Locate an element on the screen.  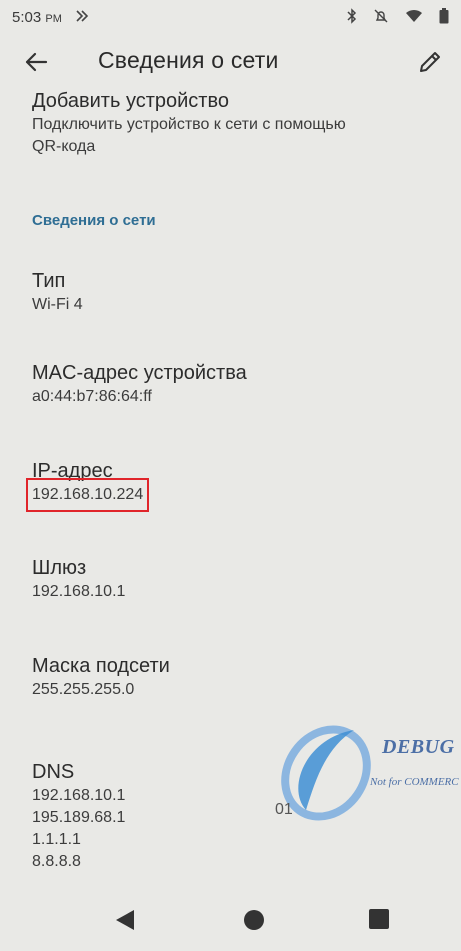
nav-home-button is located at coordinates (254, 922).